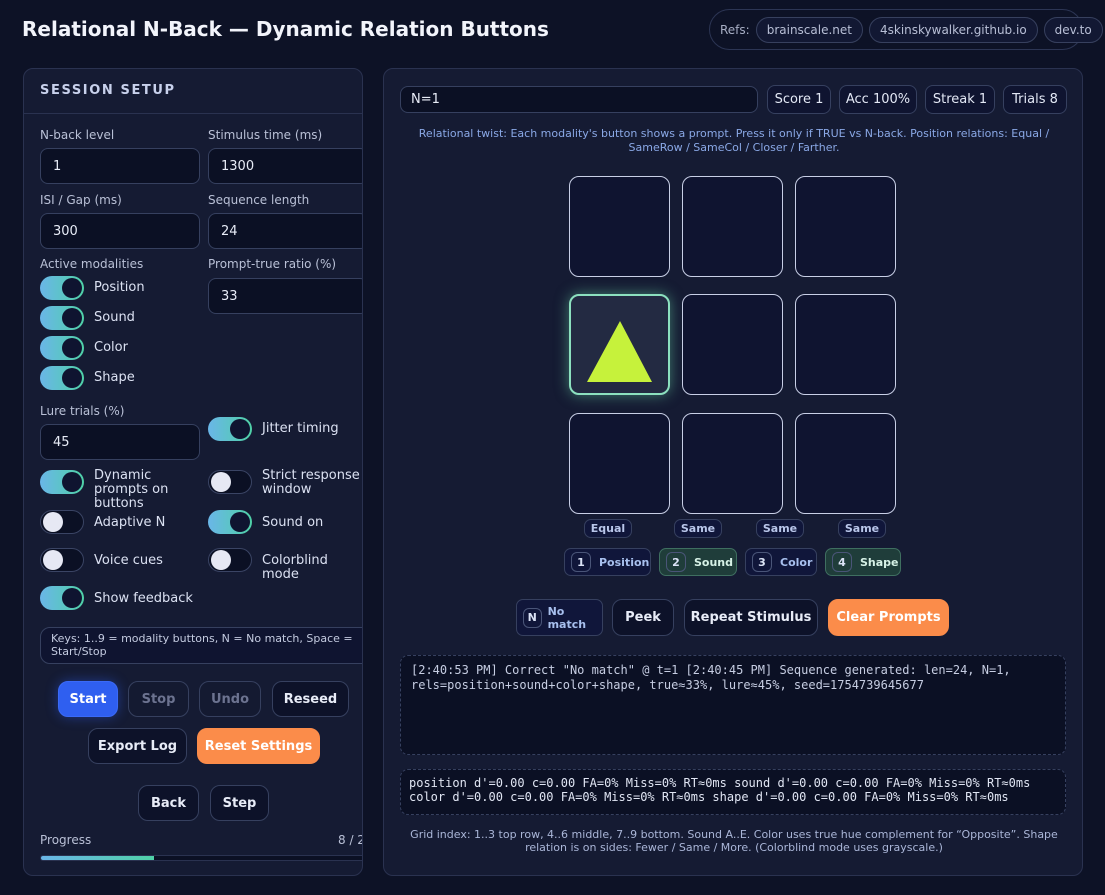  What do you see at coordinates (259, 200) in the screenshot?
I see `seq-length-label: Sequence length` at bounding box center [259, 200].